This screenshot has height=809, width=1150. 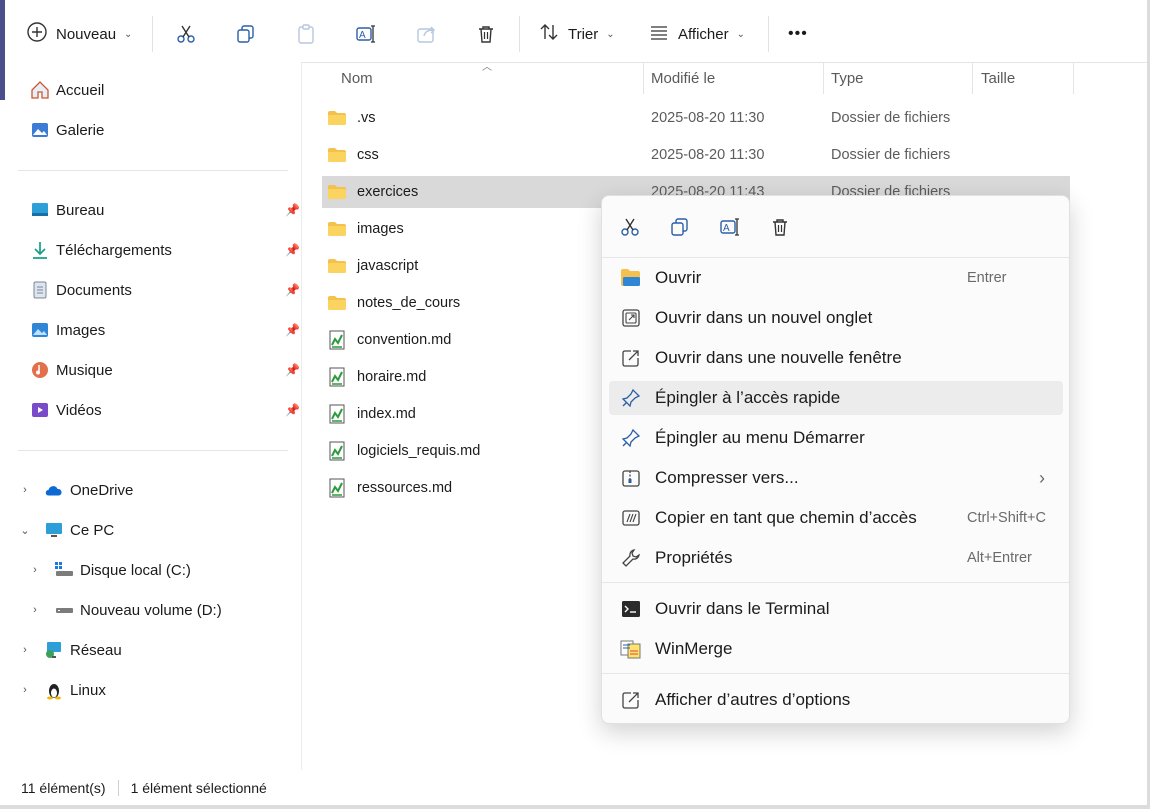 I want to click on ctx-copy-button, so click(x=680, y=227).